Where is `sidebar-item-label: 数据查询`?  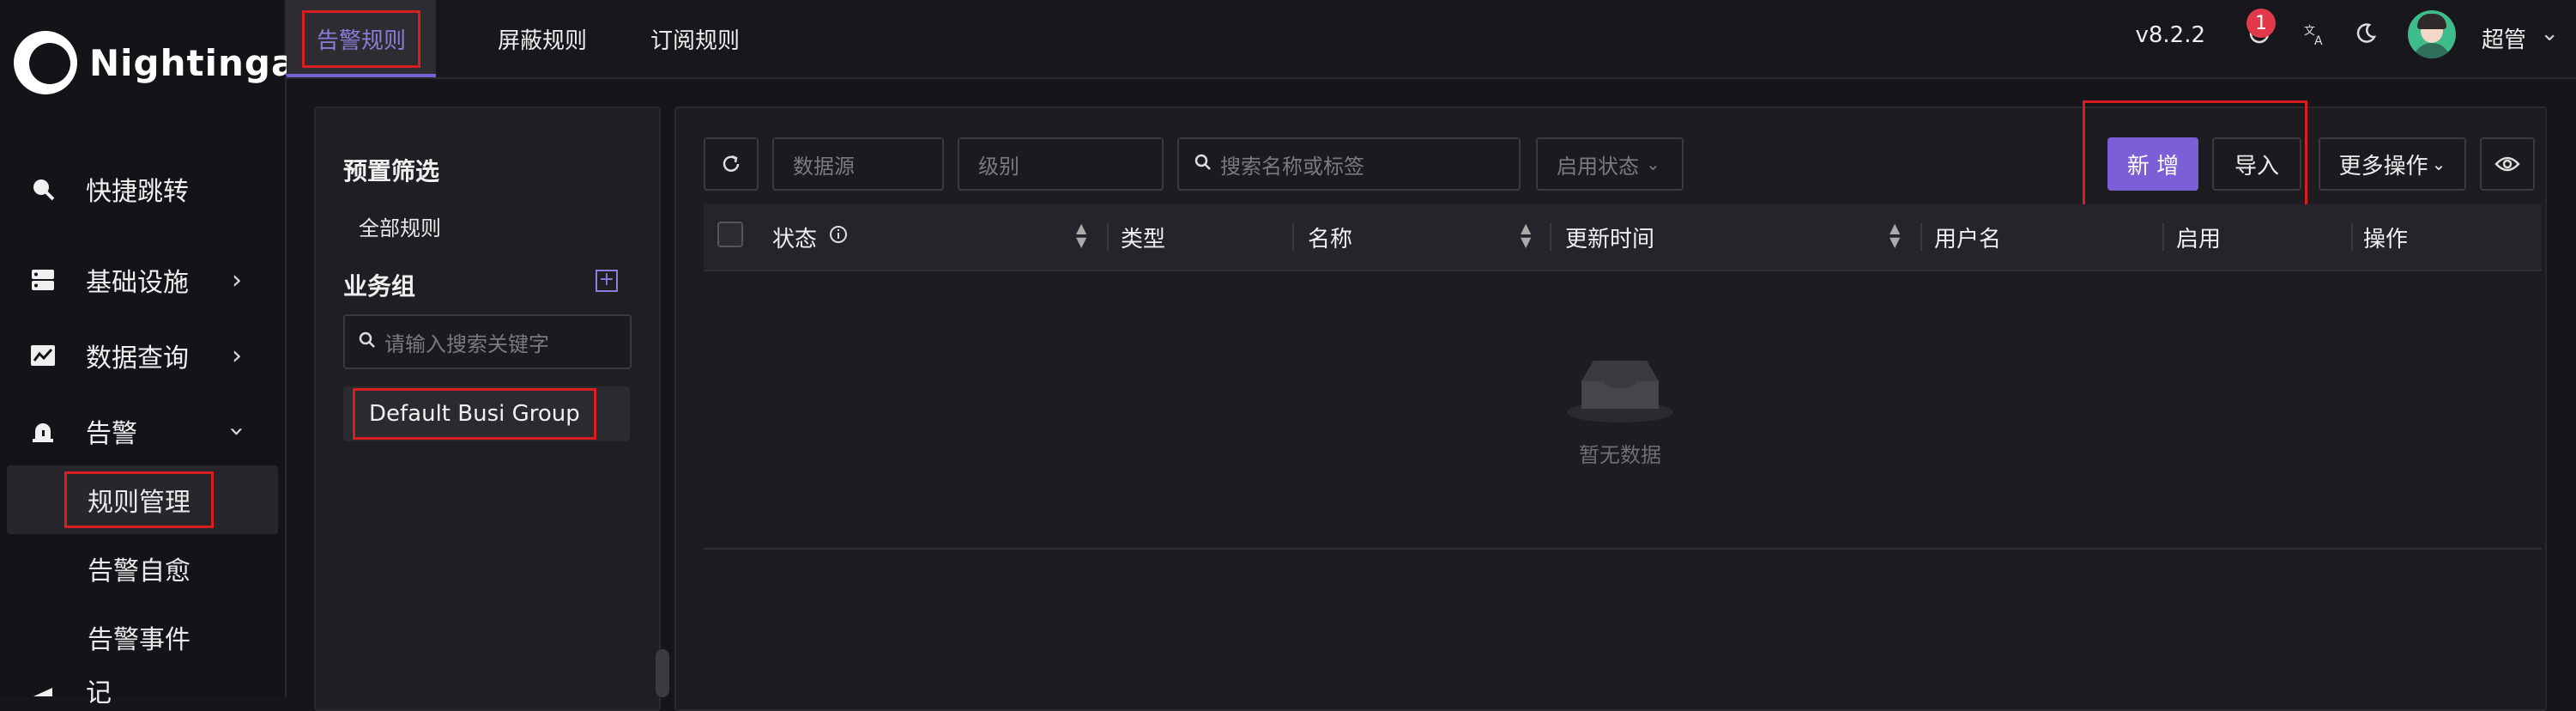
sidebar-item-label: 数据查询 is located at coordinates (137, 358).